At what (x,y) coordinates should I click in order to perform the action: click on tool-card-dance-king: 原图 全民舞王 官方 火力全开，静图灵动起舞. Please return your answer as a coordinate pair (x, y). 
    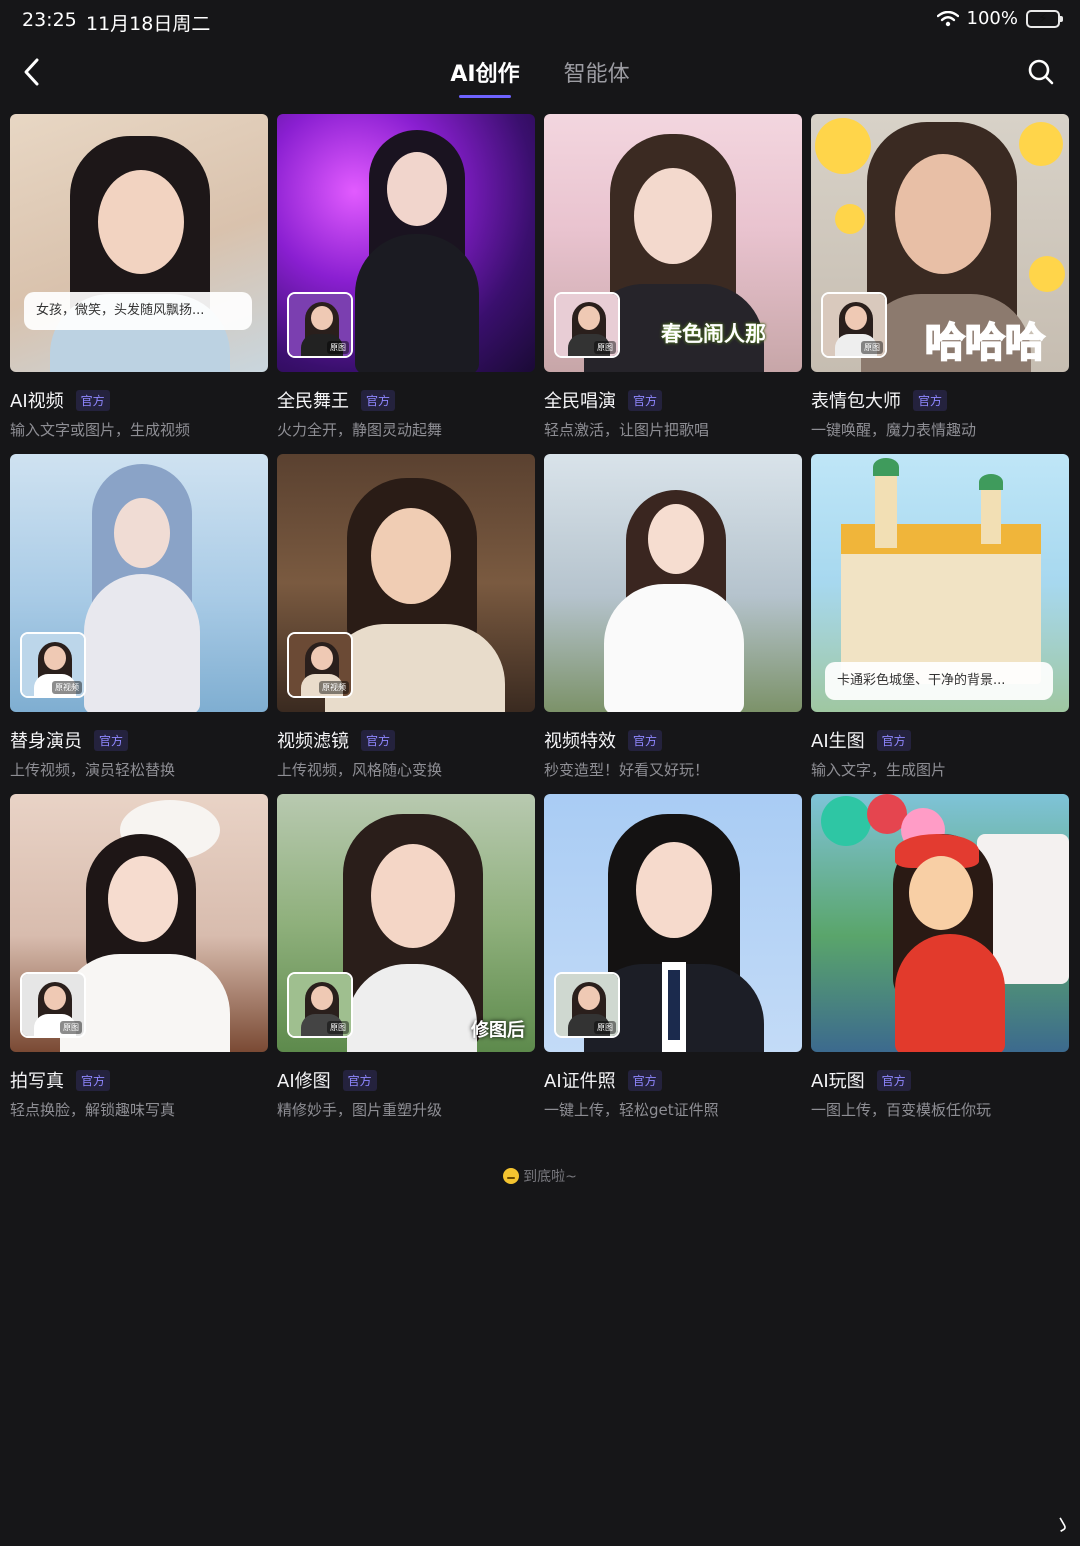
    Looking at the image, I should click on (406, 284).